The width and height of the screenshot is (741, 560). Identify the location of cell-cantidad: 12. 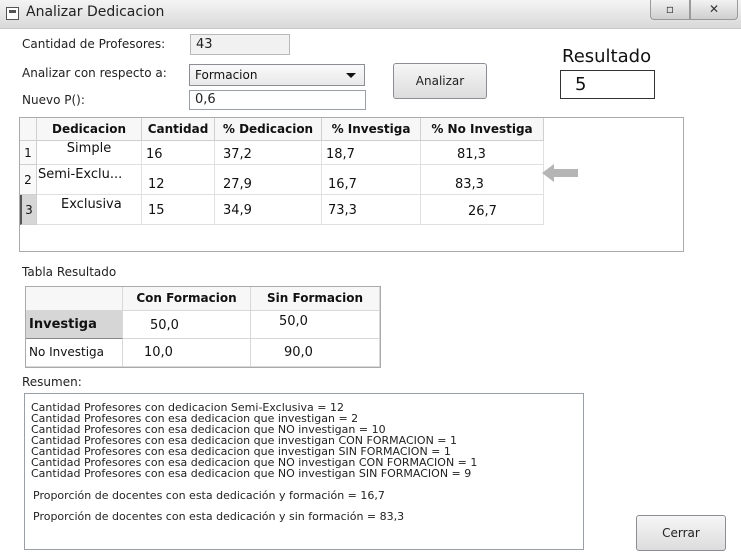
(178, 180).